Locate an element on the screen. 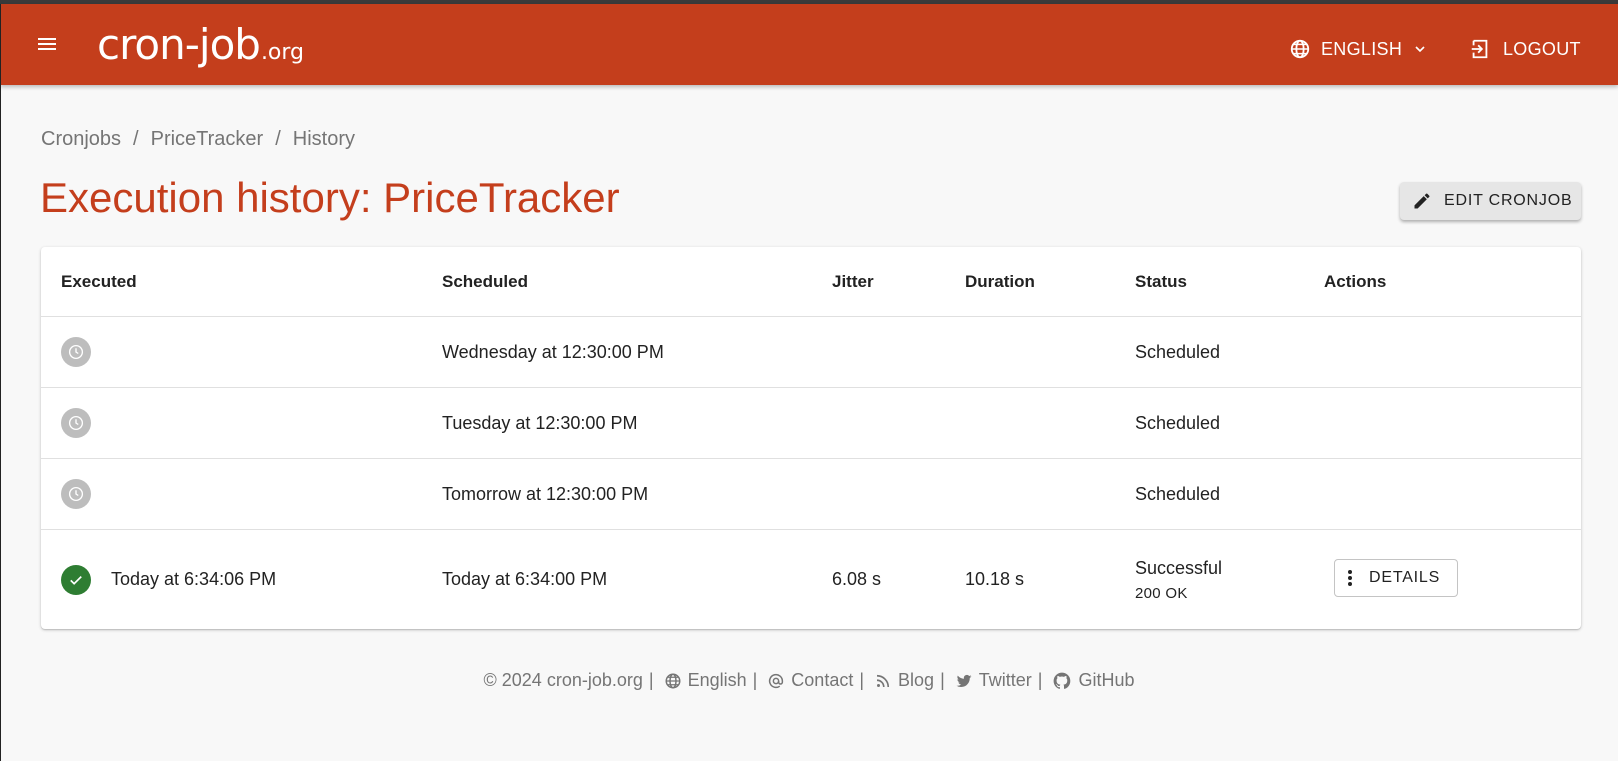  table-row: Wednesday at 12:30:00 PM Scheduled is located at coordinates (811, 352).